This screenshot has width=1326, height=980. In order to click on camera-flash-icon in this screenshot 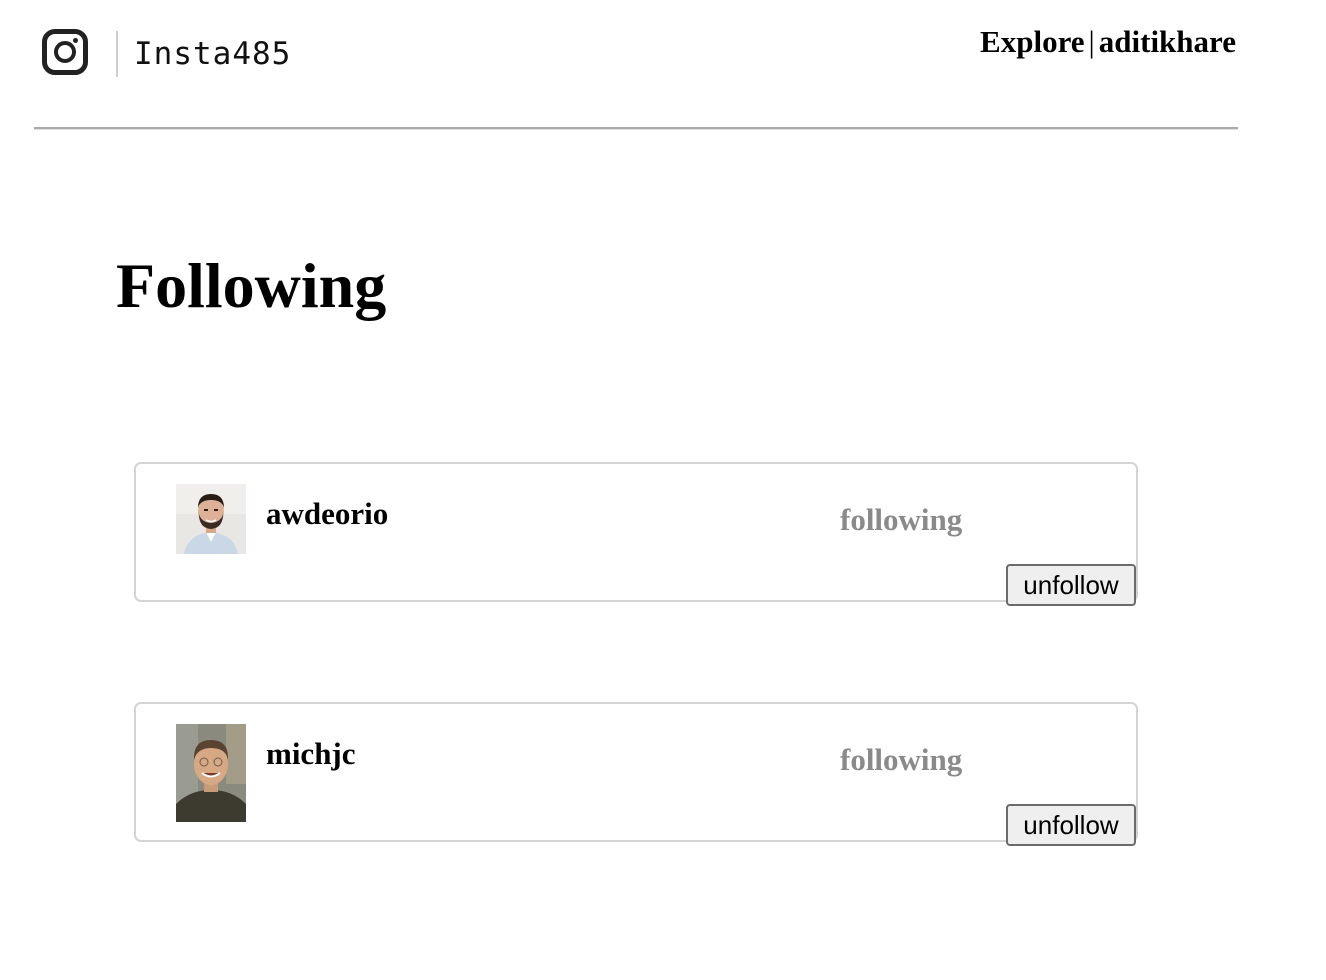, I will do `click(75, 40)`.